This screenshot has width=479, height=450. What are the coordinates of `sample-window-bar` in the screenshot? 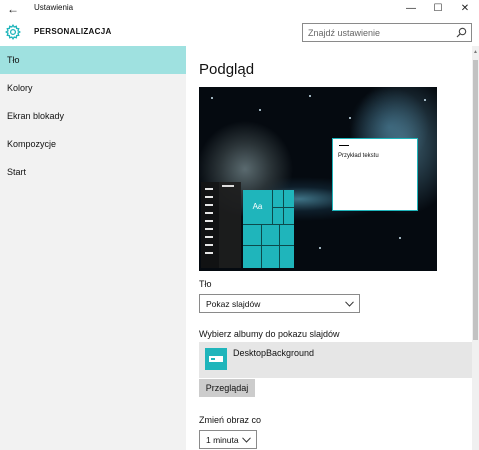 It's located at (344, 145).